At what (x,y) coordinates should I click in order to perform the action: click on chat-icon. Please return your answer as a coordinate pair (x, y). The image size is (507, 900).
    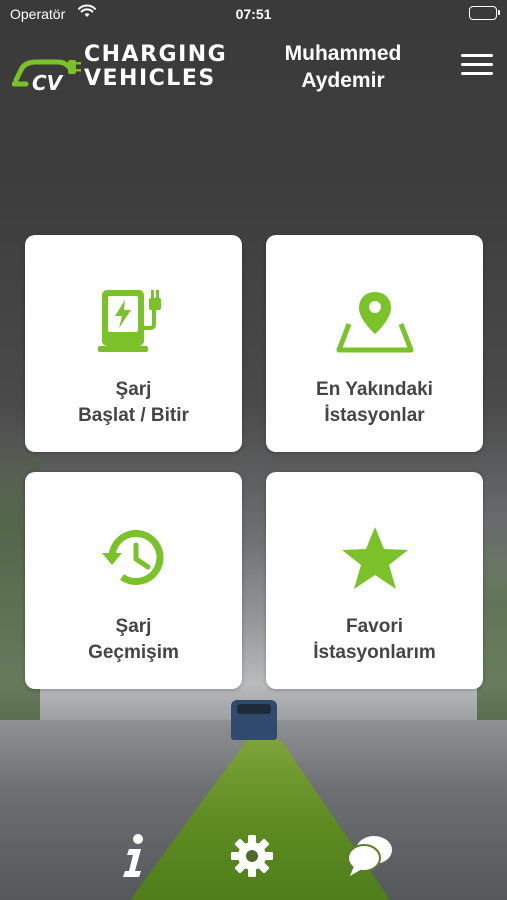
    Looking at the image, I should click on (369, 856).